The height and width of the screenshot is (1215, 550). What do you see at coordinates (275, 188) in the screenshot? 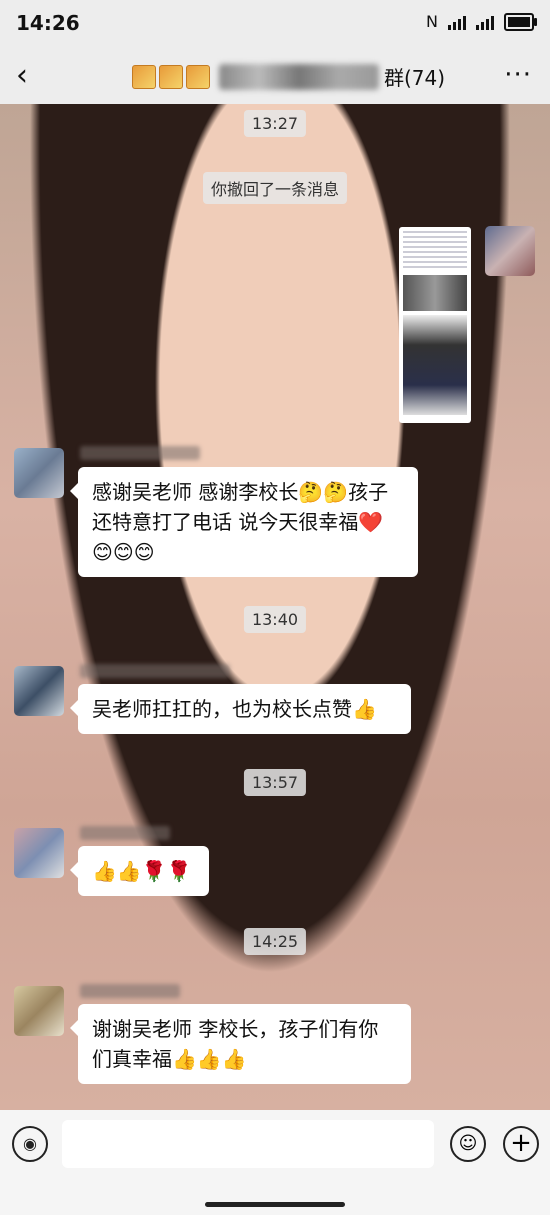
I see `recall-notice: 你撤回了一条消息` at bounding box center [275, 188].